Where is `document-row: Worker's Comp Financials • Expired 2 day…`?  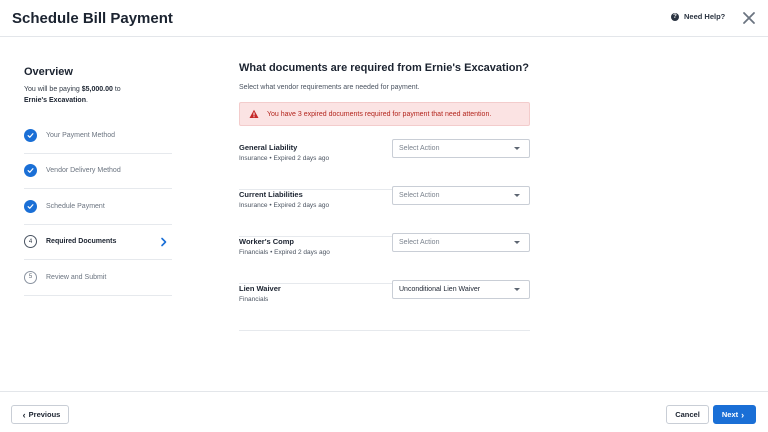 document-row: Worker's Comp Financials • Expired 2 day… is located at coordinates (384, 258).